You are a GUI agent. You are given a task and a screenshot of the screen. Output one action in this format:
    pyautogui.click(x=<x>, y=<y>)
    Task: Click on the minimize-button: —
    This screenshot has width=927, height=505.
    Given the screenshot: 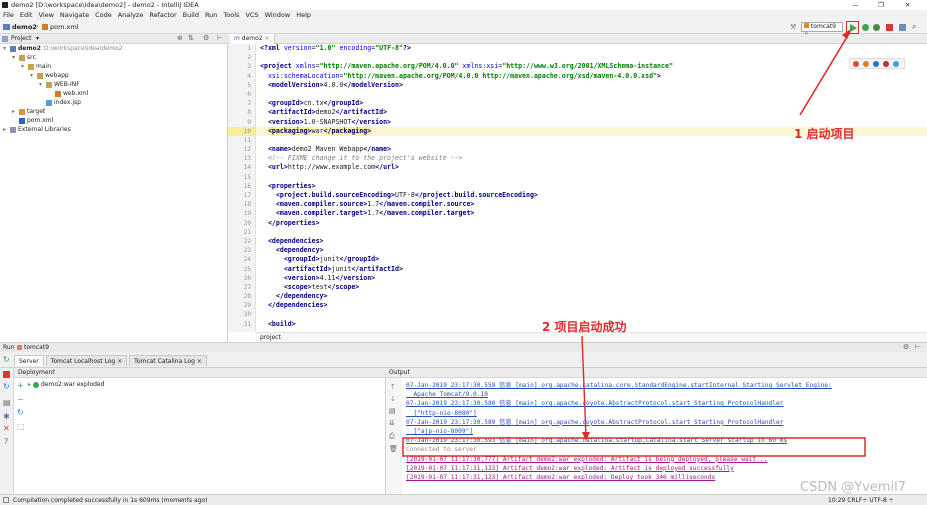 What is the action you would take?
    pyautogui.click(x=855, y=5)
    